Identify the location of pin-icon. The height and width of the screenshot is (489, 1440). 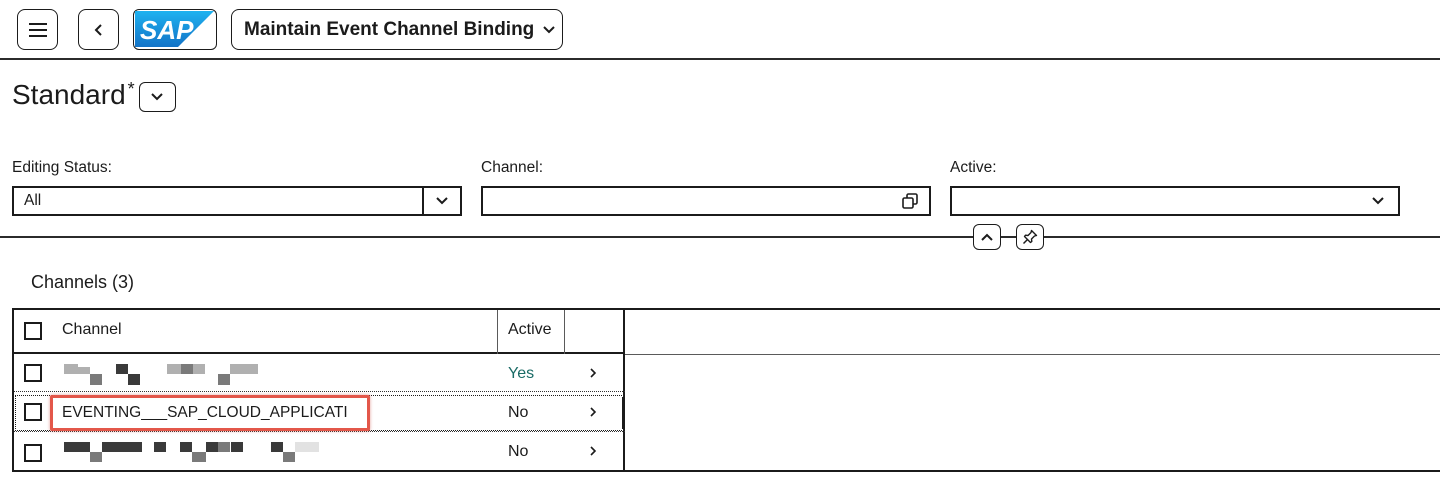
(1030, 237).